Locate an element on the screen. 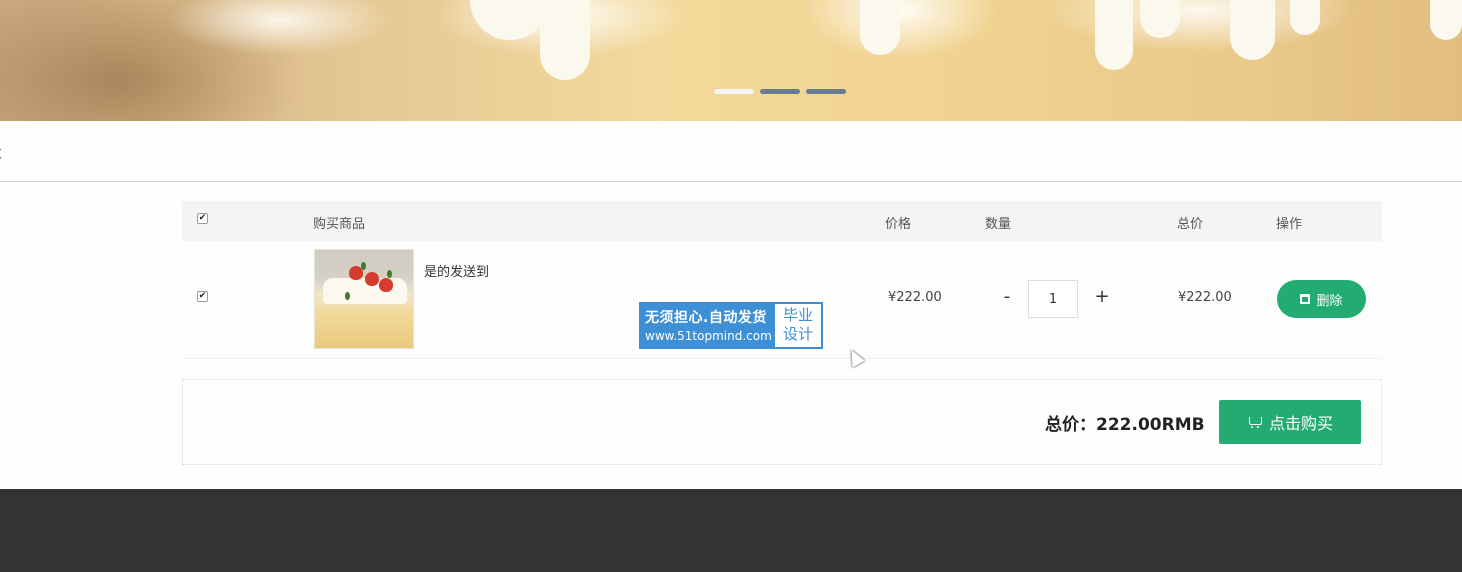 The height and width of the screenshot is (572, 1462). unit-price: ¥222.00 is located at coordinates (915, 297).